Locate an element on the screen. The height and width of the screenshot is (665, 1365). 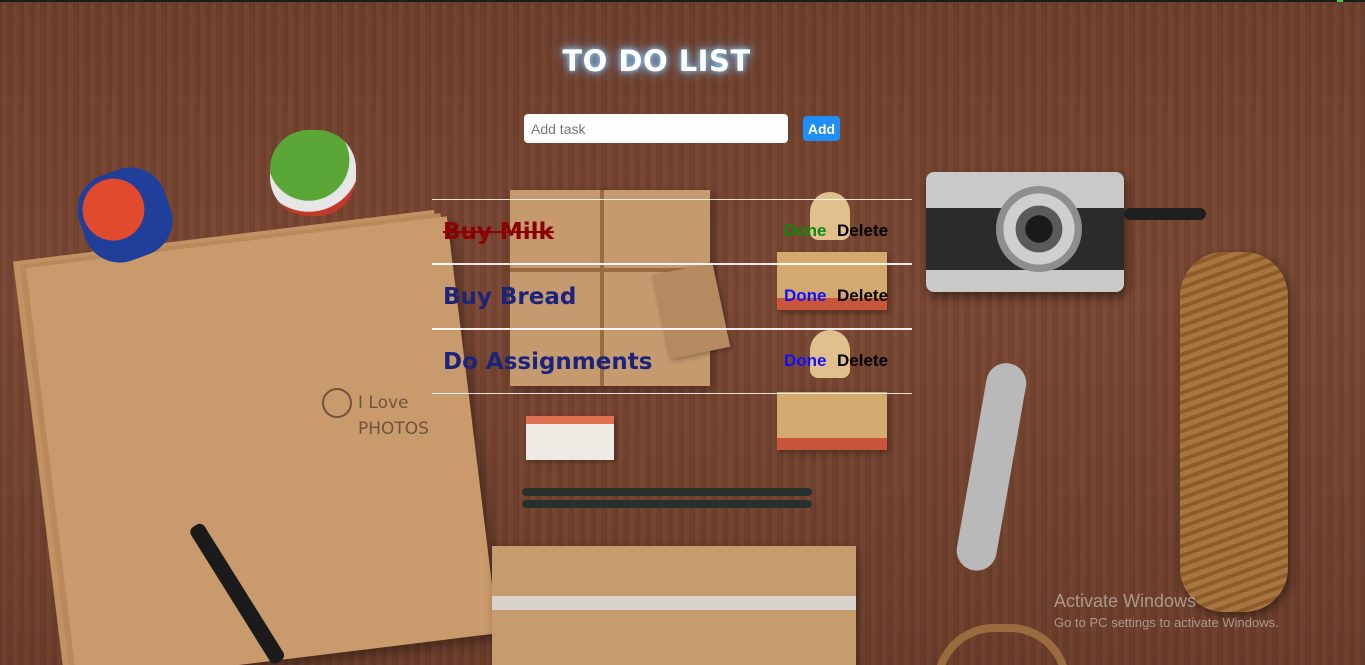
twine-roll is located at coordinates (1234, 432).